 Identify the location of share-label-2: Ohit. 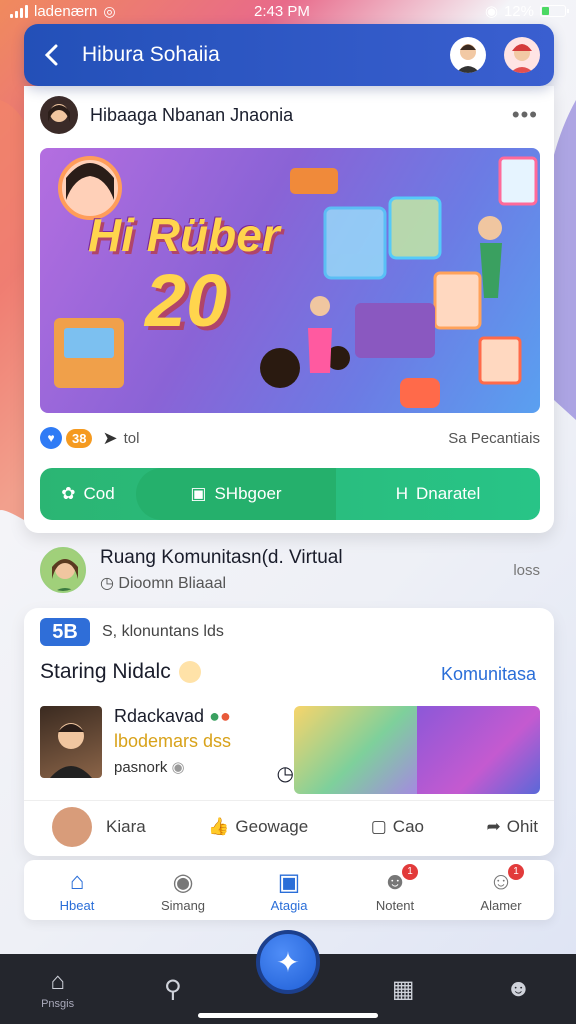
(522, 826).